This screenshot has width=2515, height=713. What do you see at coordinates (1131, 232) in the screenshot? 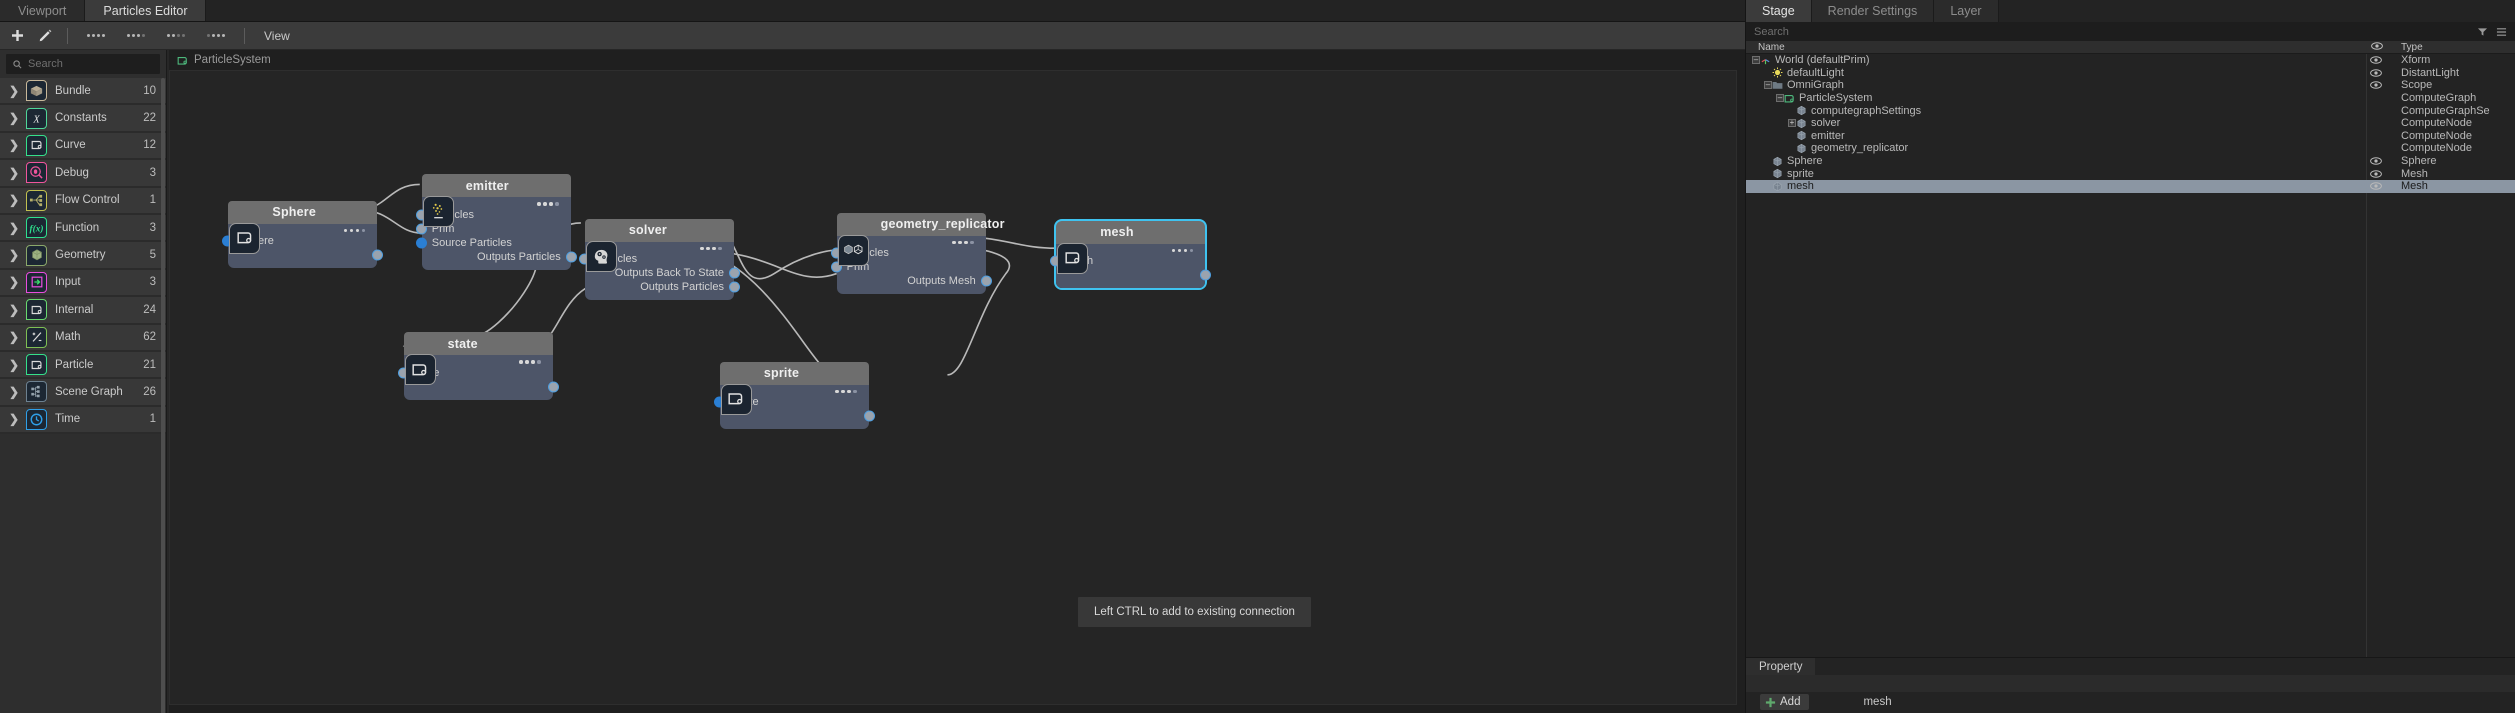
I see `node-header: mesh` at bounding box center [1131, 232].